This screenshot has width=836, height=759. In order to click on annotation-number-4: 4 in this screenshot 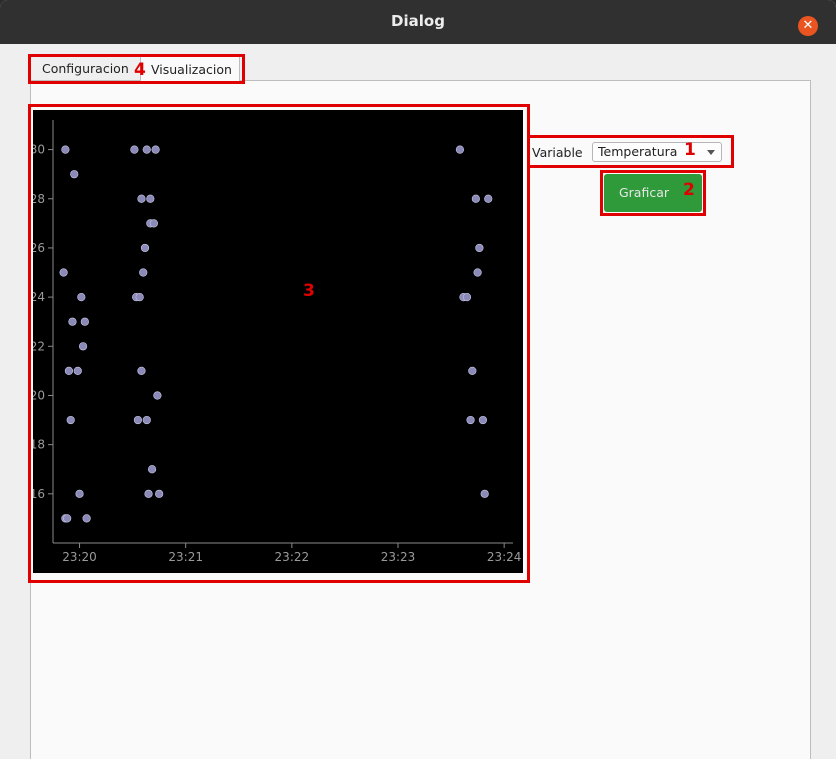, I will do `click(140, 70)`.